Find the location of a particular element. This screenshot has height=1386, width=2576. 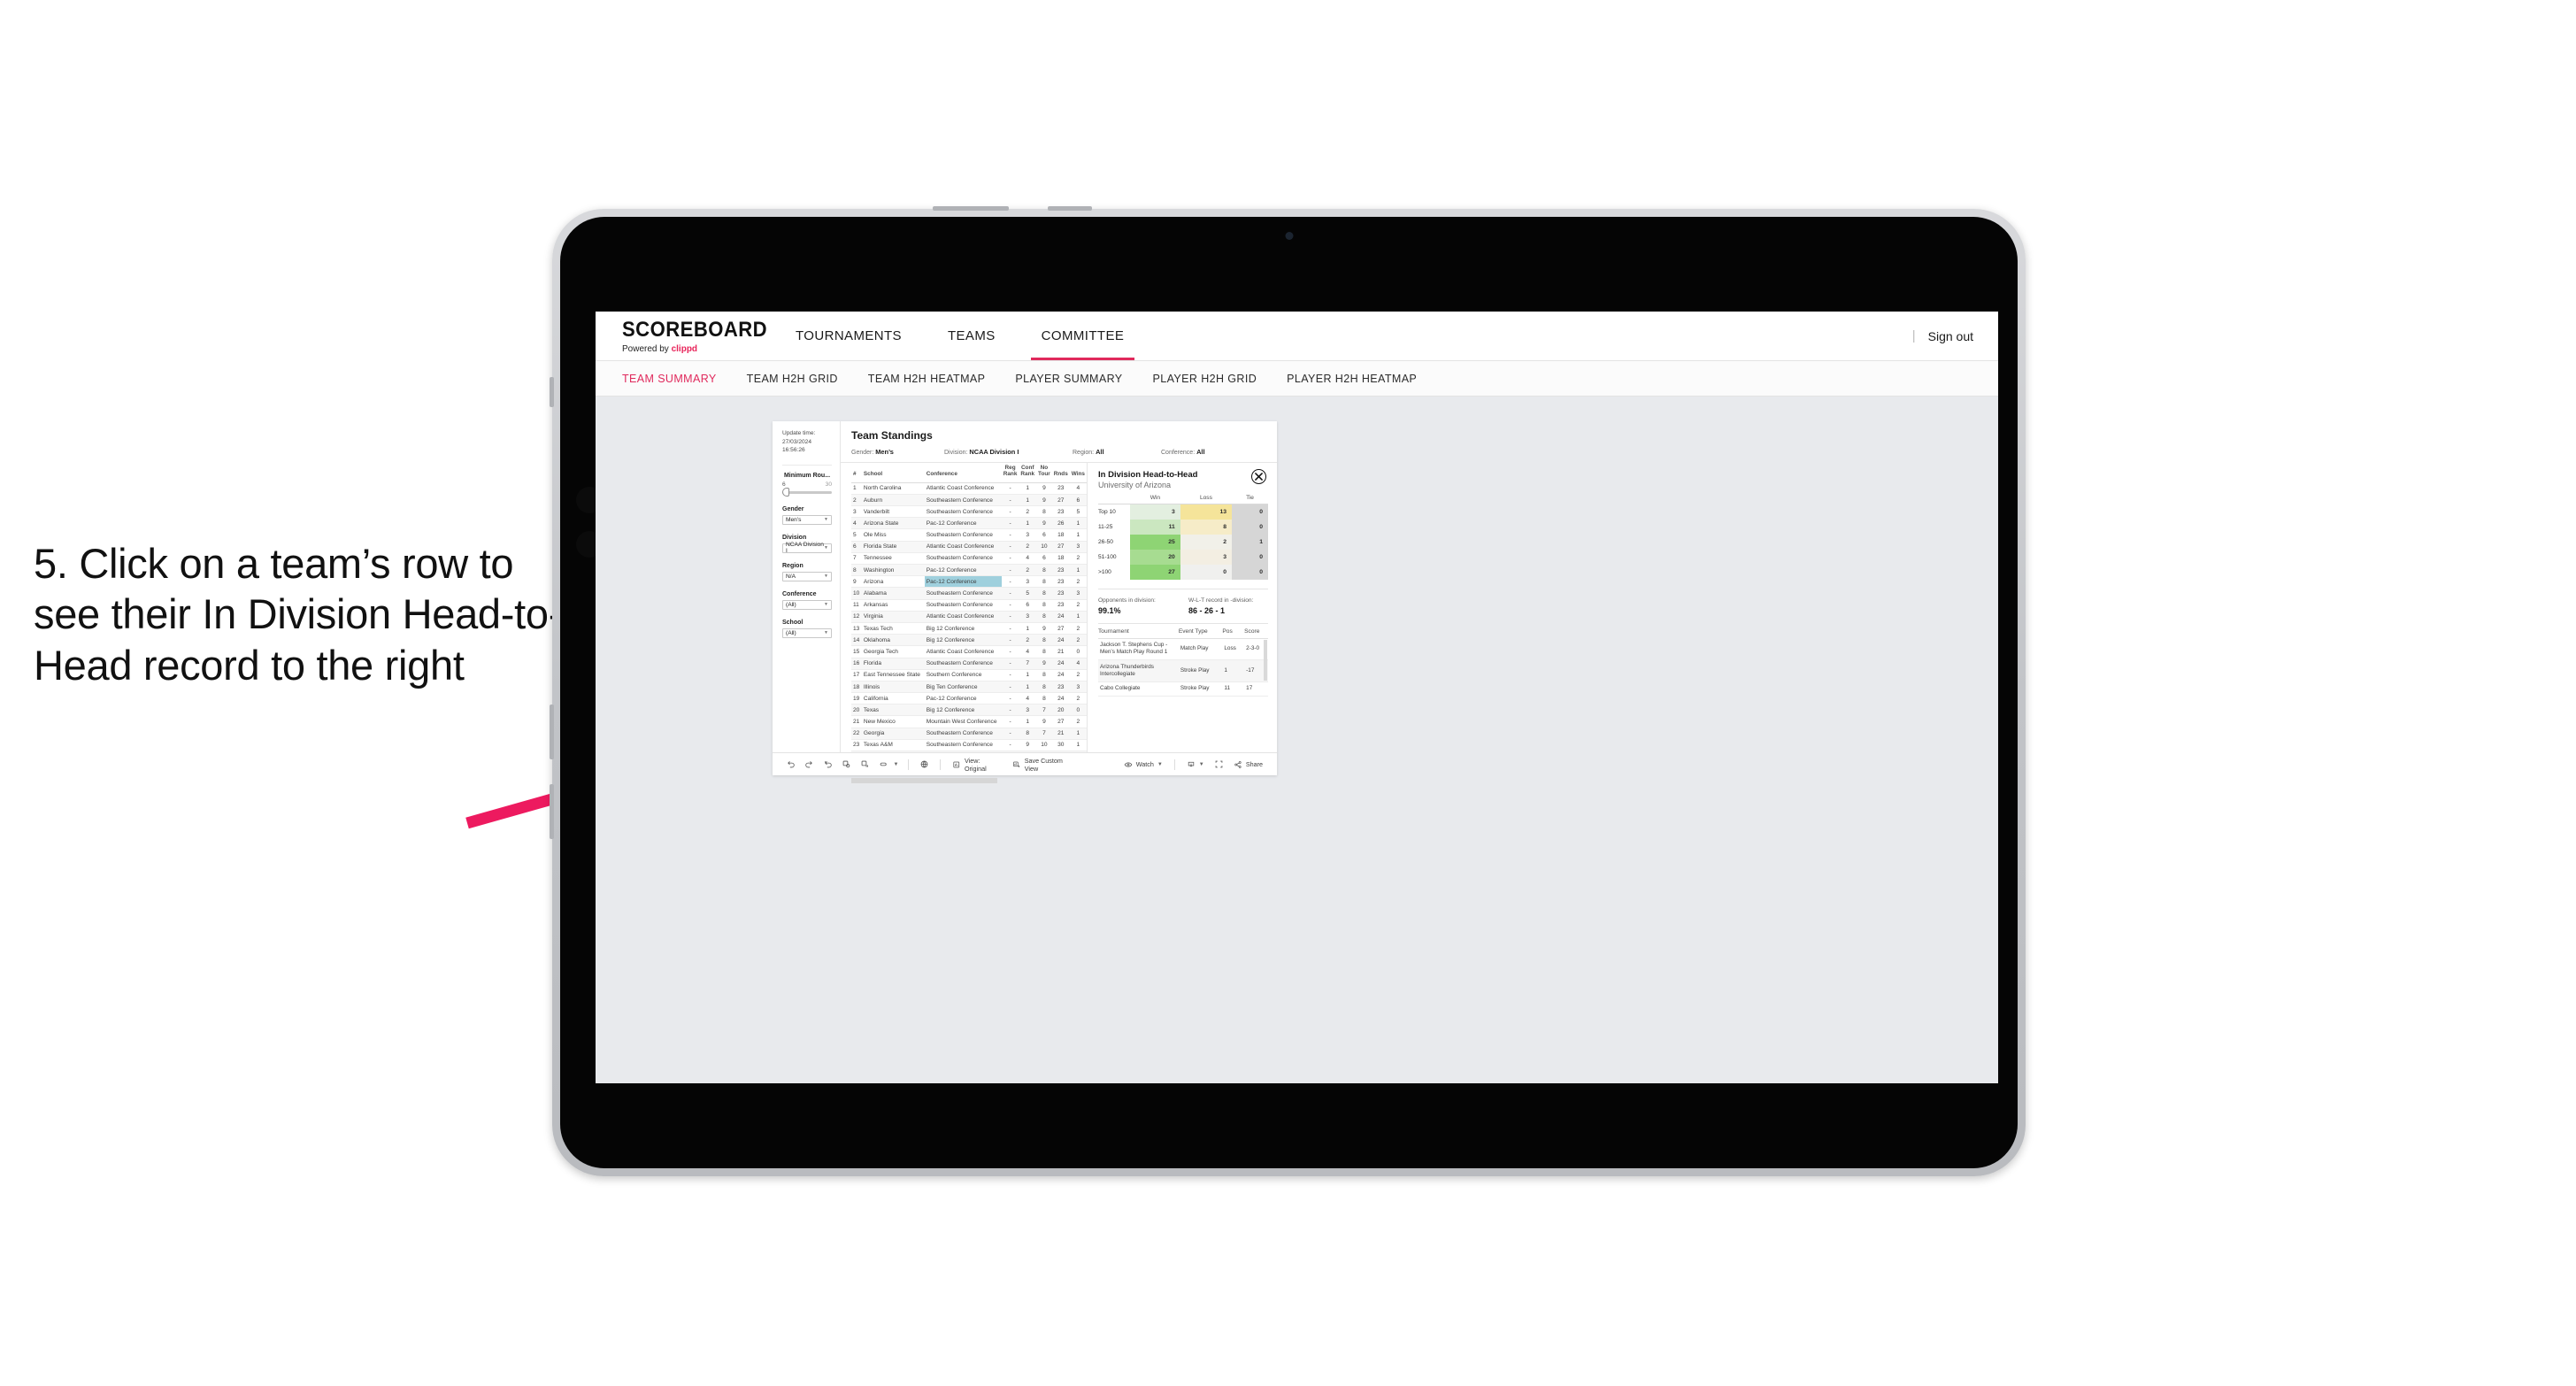

redo-icon is located at coordinates (809, 764).